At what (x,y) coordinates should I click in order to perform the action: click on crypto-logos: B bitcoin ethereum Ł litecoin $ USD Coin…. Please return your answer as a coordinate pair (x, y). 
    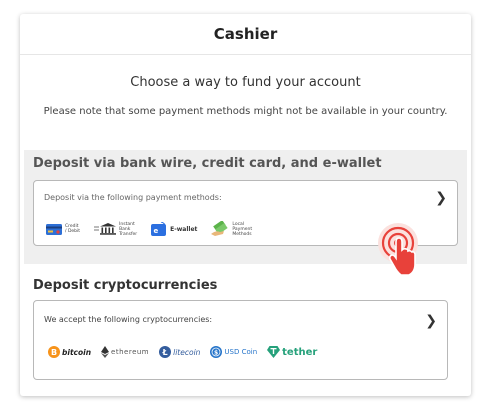
    Looking at the image, I should click on (187, 352).